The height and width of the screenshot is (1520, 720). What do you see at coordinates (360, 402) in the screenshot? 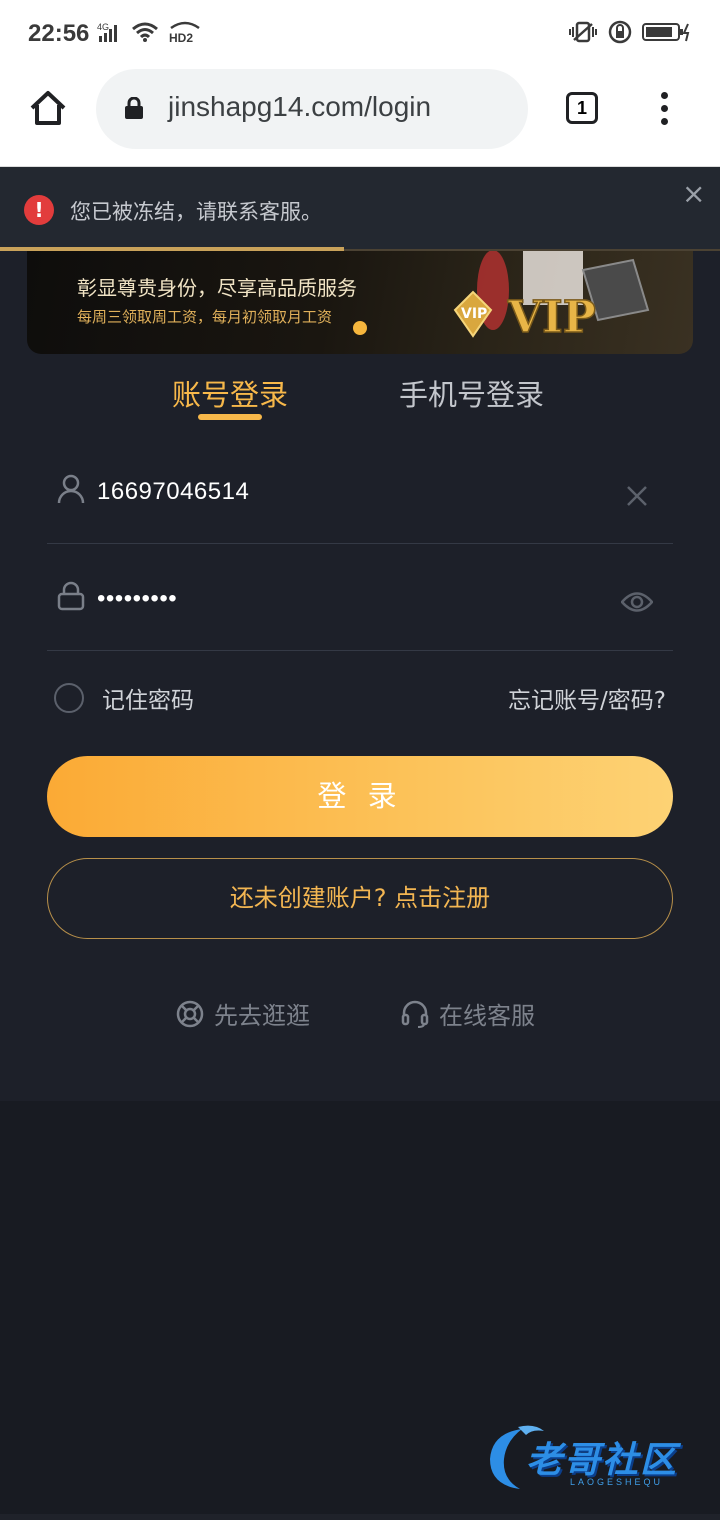
I see `login-tabs: 账号登录 手机号登录` at bounding box center [360, 402].